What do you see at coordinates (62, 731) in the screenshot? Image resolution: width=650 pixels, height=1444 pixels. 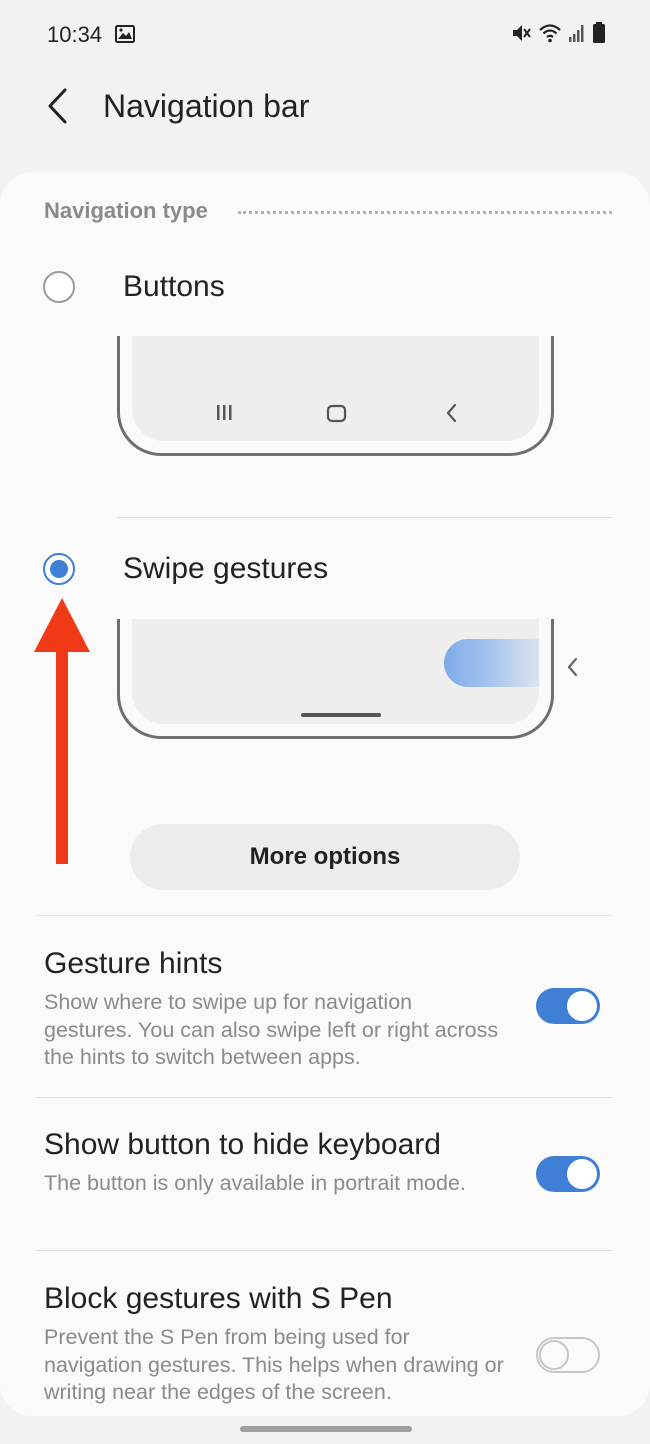 I see `annotation-arrow` at bounding box center [62, 731].